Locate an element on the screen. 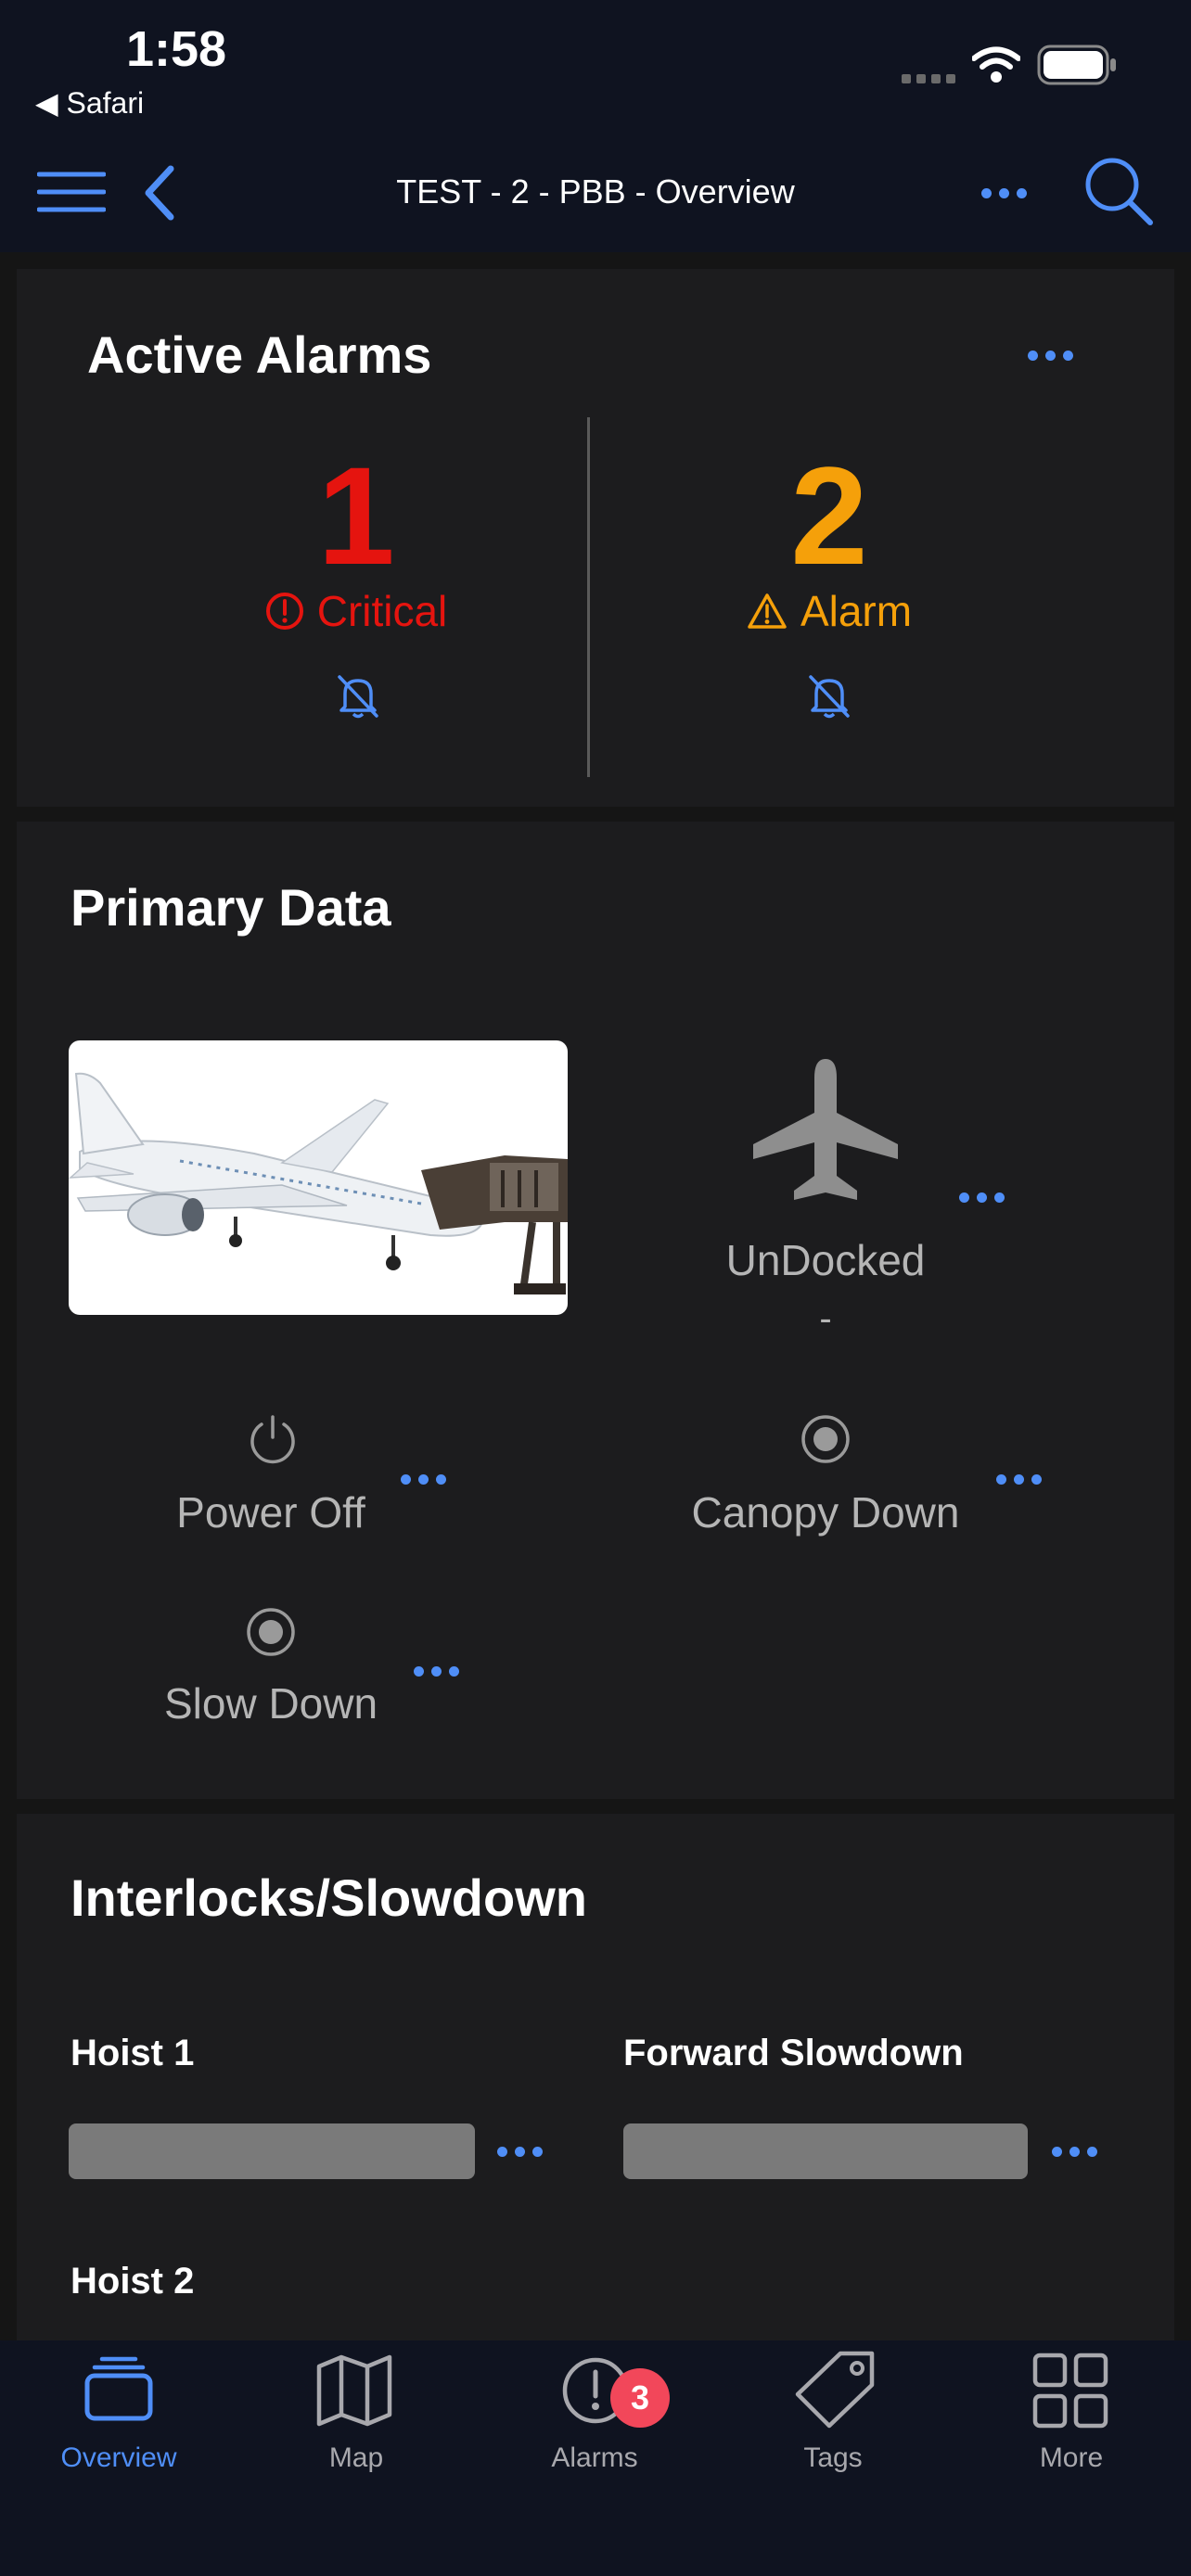  aircraft-bridge-image is located at coordinates (318, 1177).